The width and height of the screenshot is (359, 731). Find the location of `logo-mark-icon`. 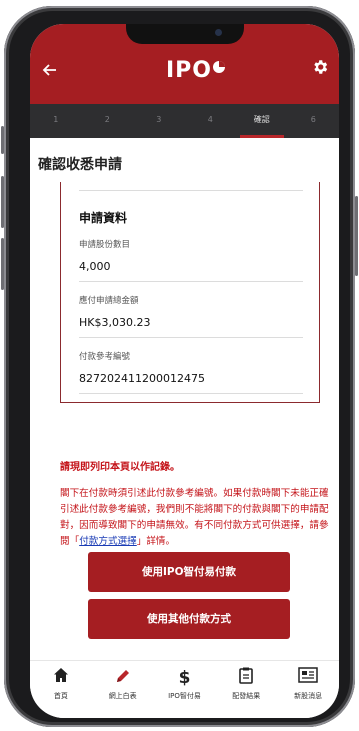

logo-mark-icon is located at coordinates (219, 67).